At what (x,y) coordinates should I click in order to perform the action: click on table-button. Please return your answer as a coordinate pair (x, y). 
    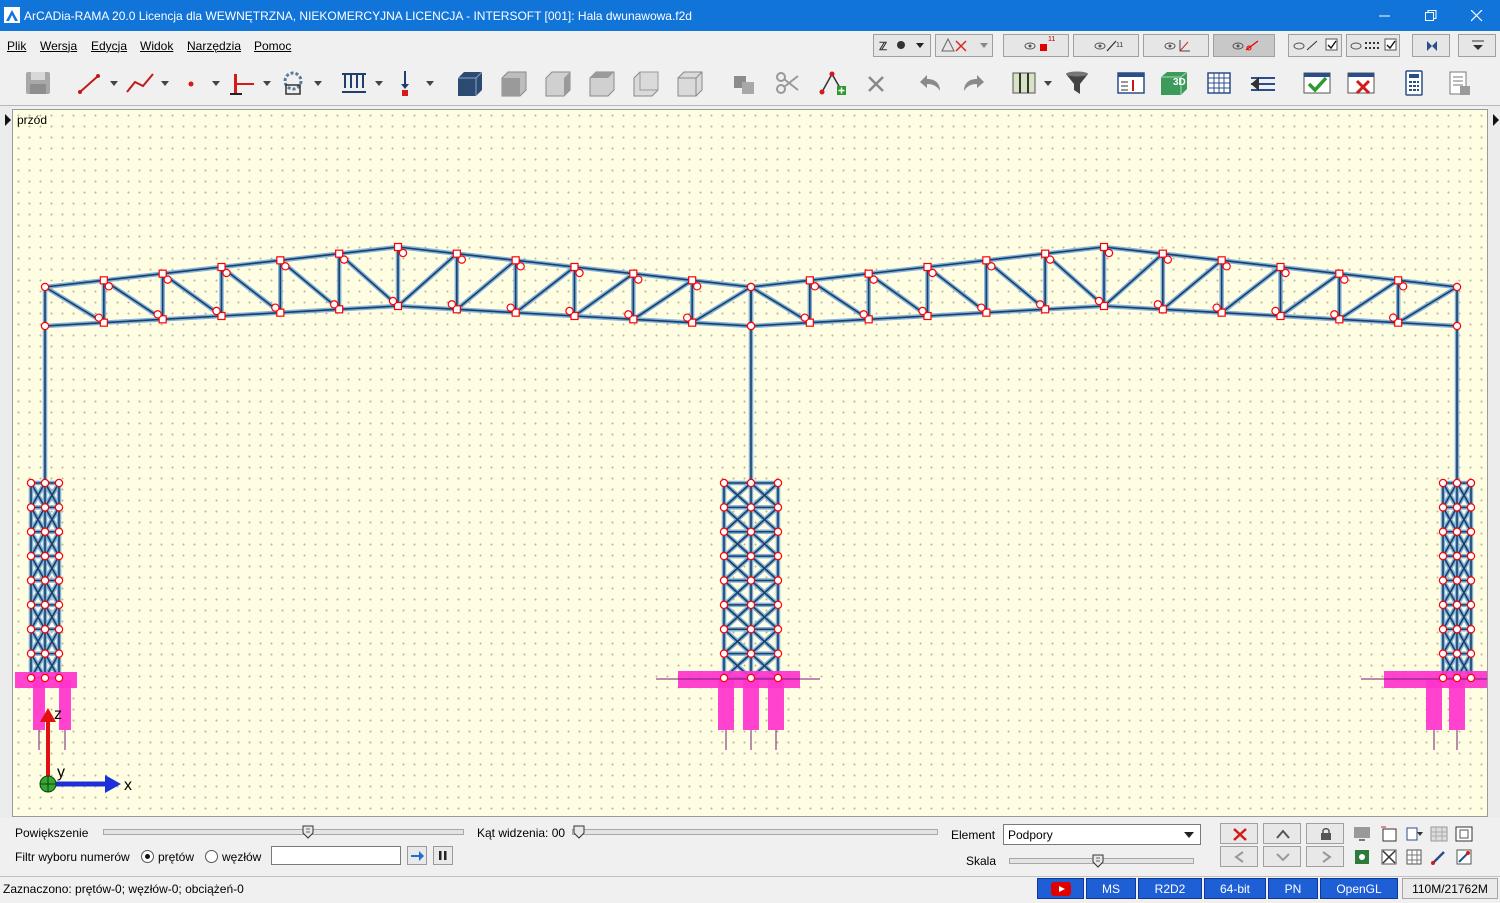
    Looking at the image, I should click on (1219, 83).